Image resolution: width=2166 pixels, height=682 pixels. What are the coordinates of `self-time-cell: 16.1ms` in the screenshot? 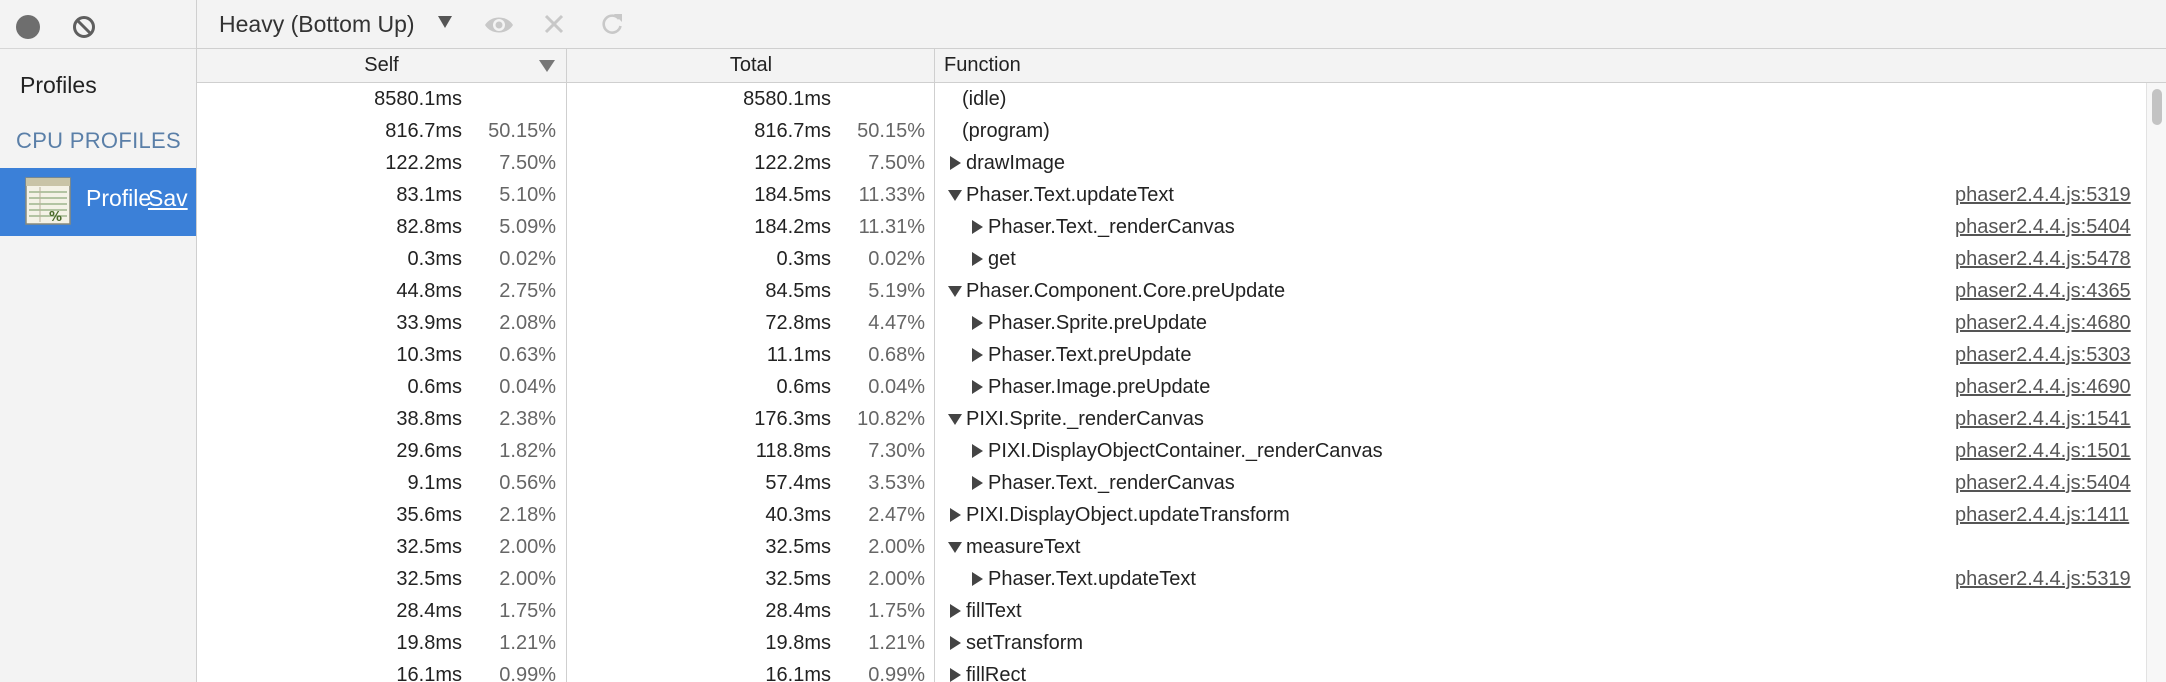 It's located at (429, 673).